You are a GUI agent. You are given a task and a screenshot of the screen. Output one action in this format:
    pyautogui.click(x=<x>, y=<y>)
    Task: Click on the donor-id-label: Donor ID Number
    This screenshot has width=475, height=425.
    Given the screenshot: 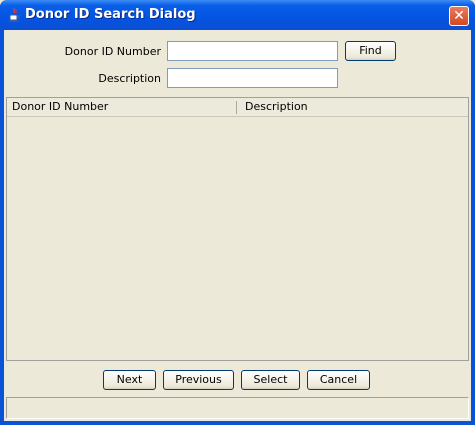 What is the action you would take?
    pyautogui.click(x=112, y=51)
    